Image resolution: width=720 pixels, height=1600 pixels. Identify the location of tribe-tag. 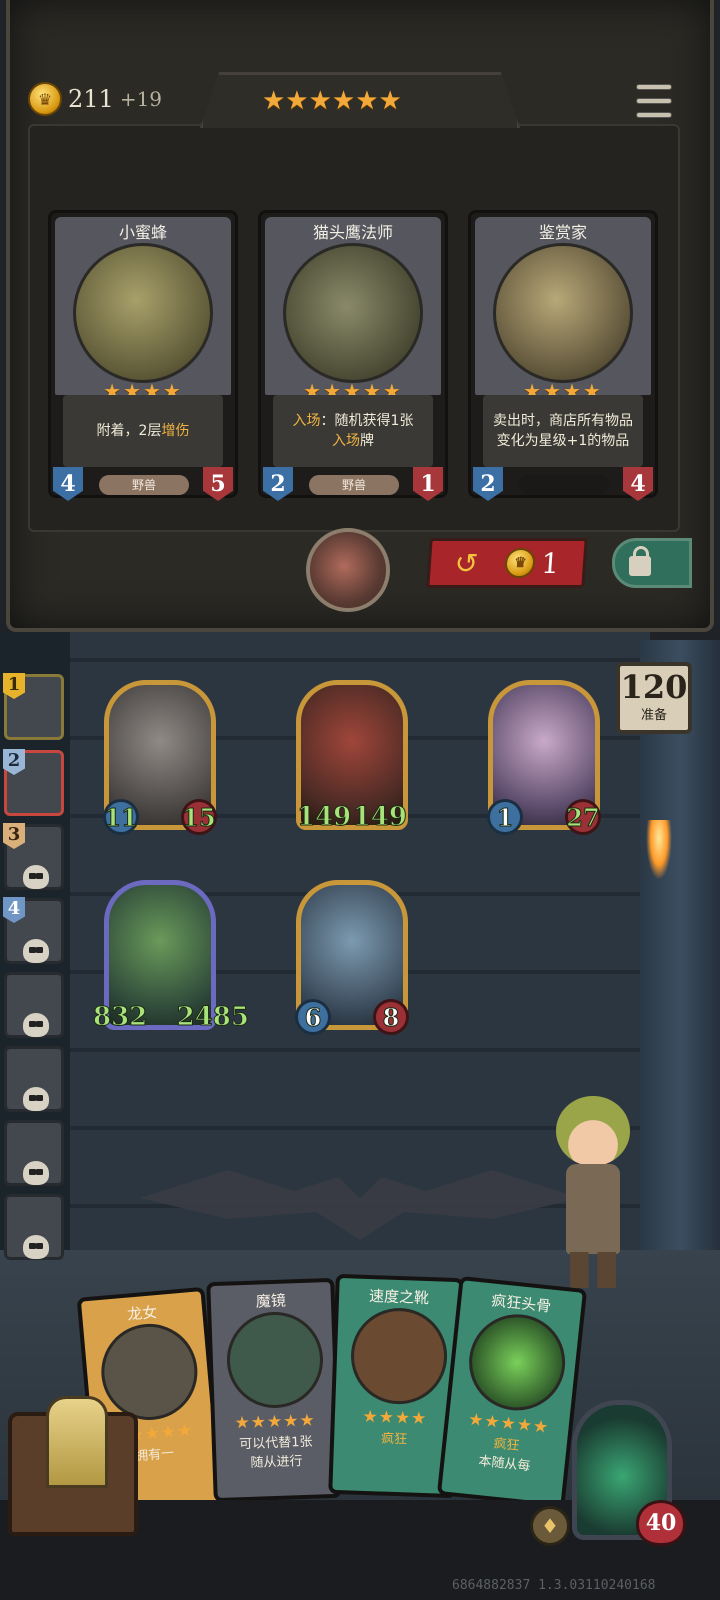
(564, 485).